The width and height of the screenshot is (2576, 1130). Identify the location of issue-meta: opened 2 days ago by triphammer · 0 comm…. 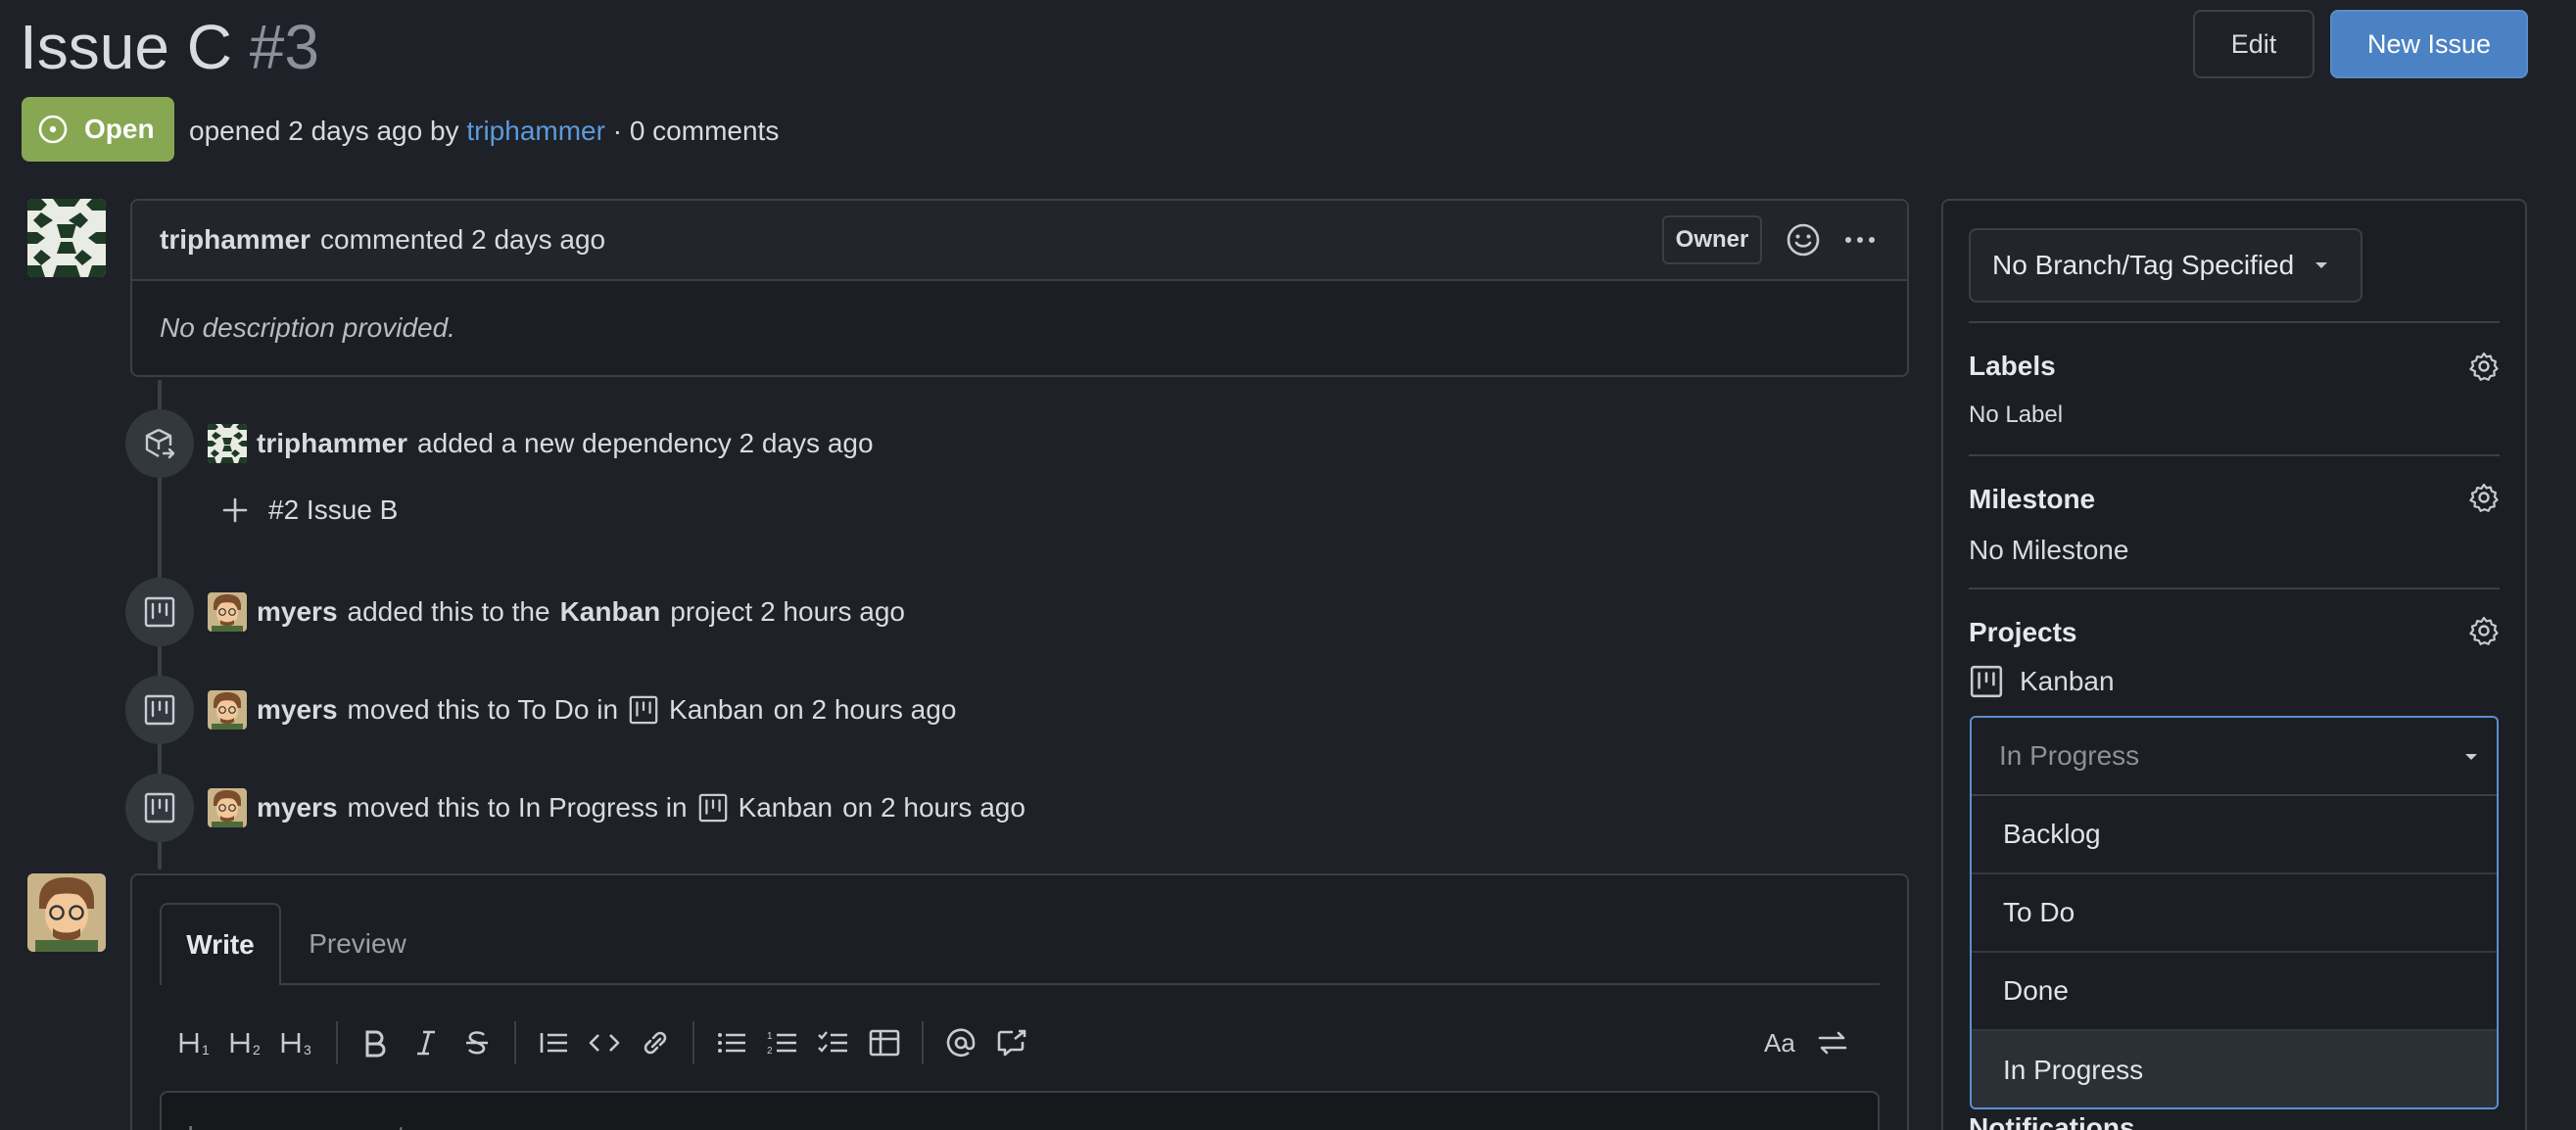
(484, 131).